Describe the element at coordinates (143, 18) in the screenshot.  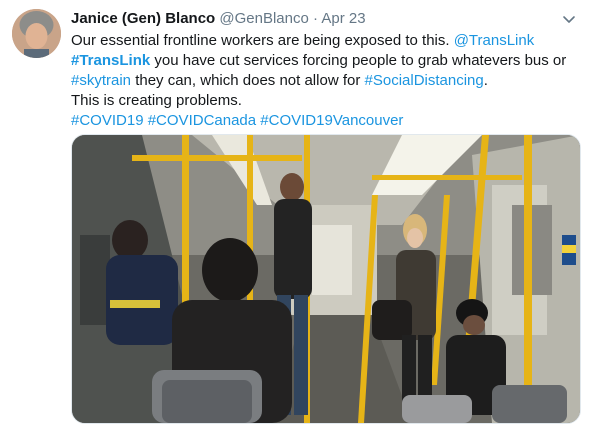
I see `author-name: Janice (Gen) Blanco` at that location.